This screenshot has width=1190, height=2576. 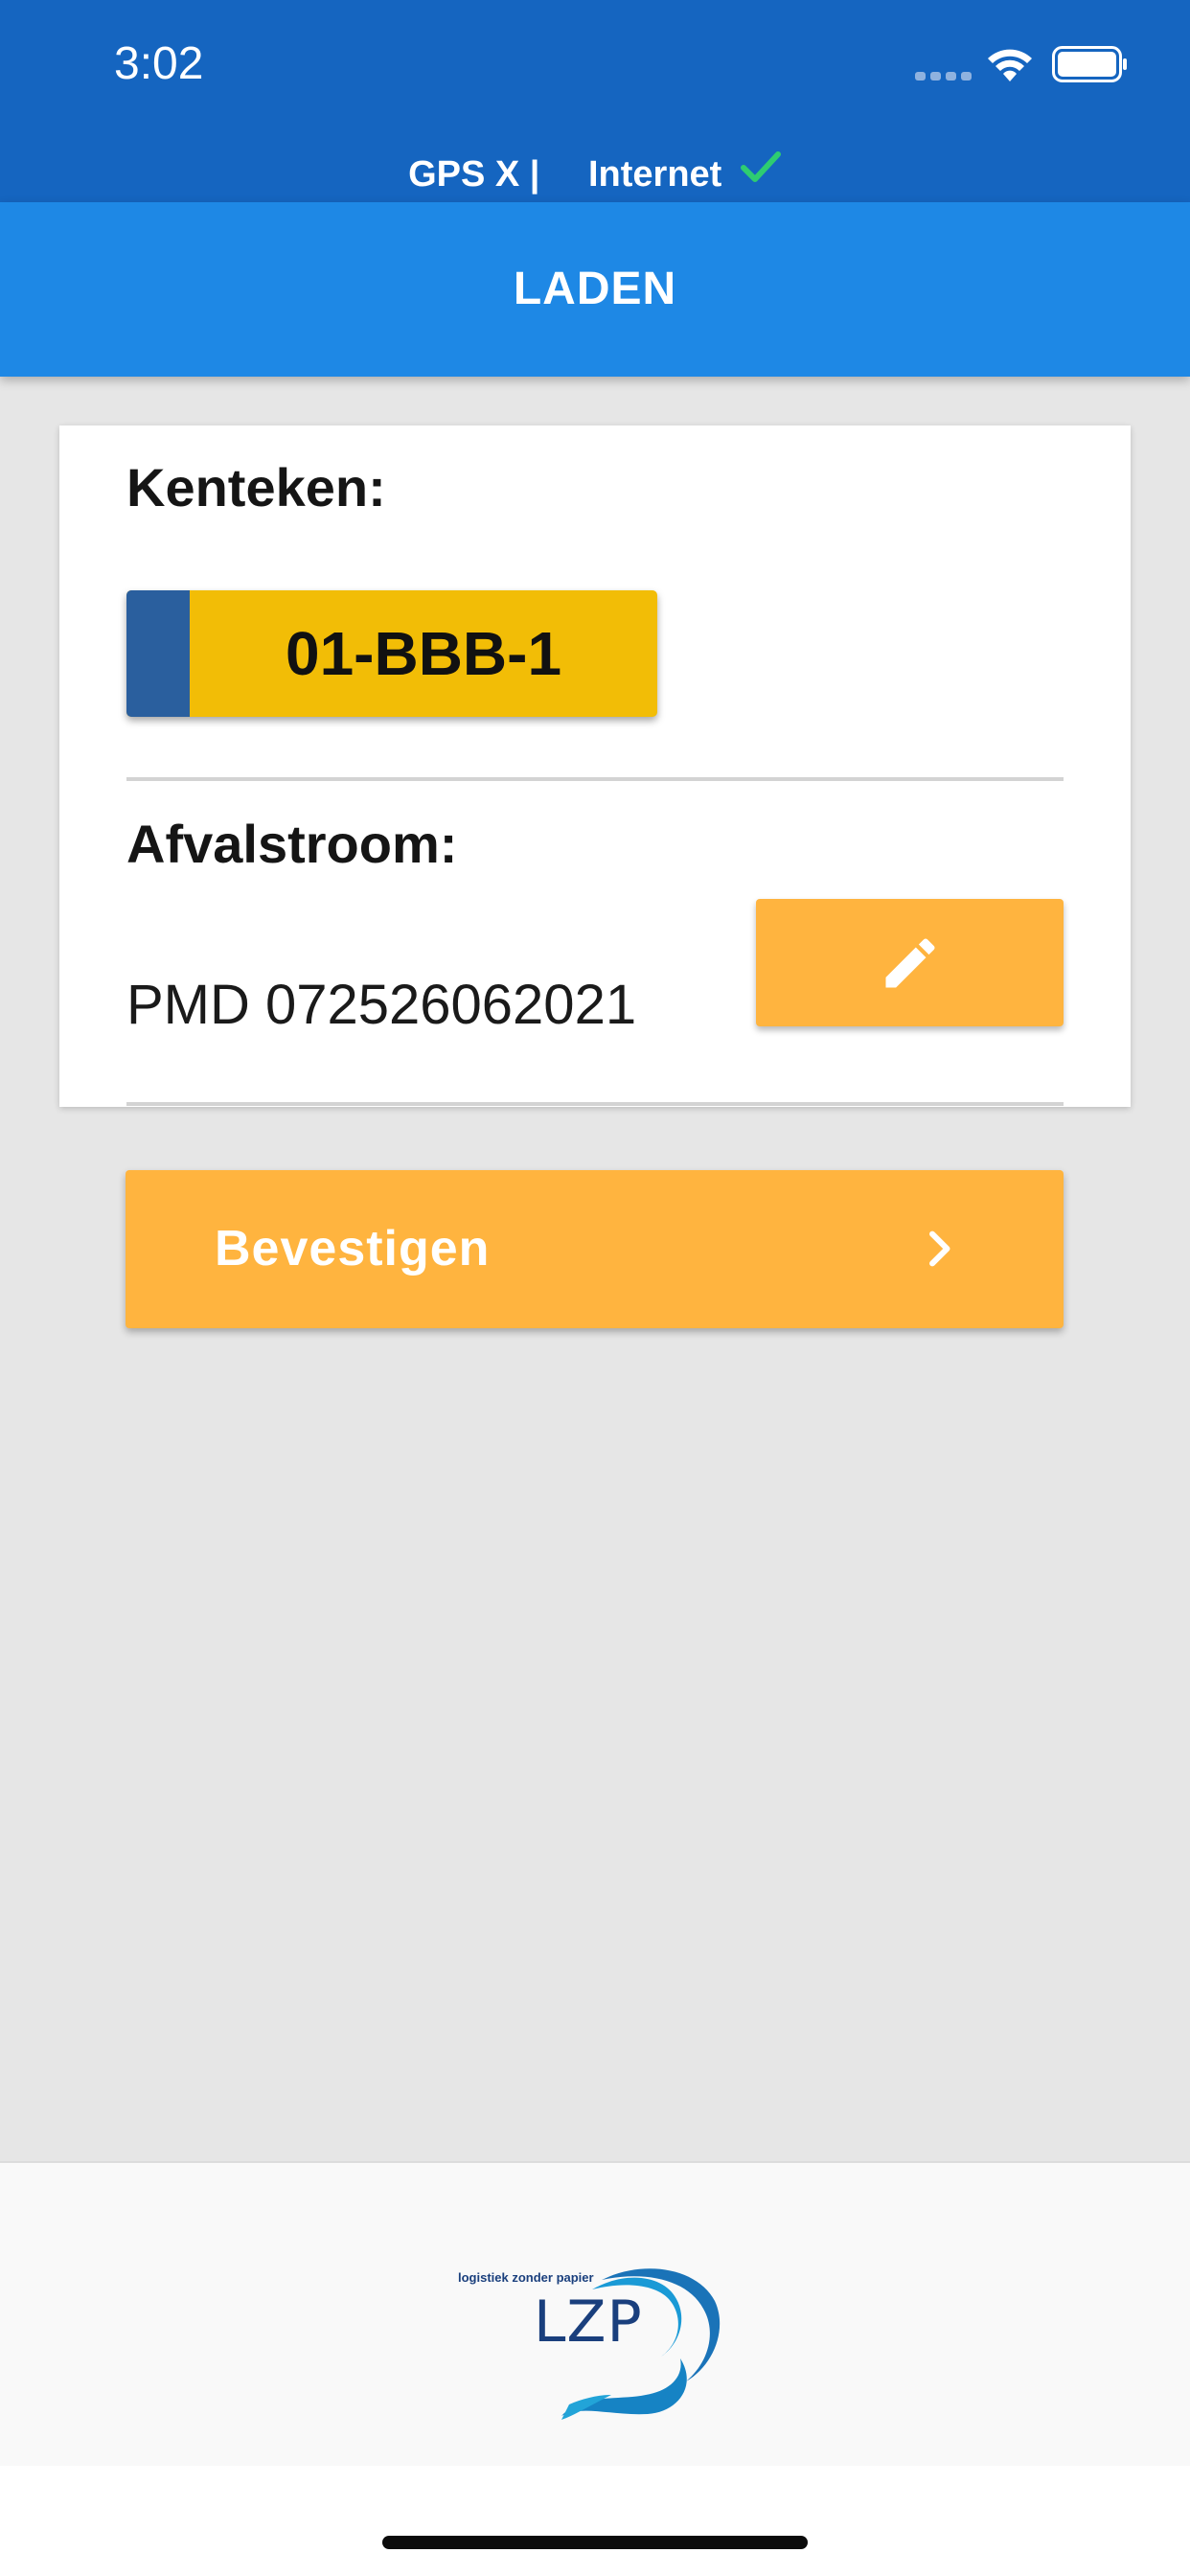 What do you see at coordinates (526, 2277) in the screenshot?
I see `logo-tagline: logistiek zonder papier` at bounding box center [526, 2277].